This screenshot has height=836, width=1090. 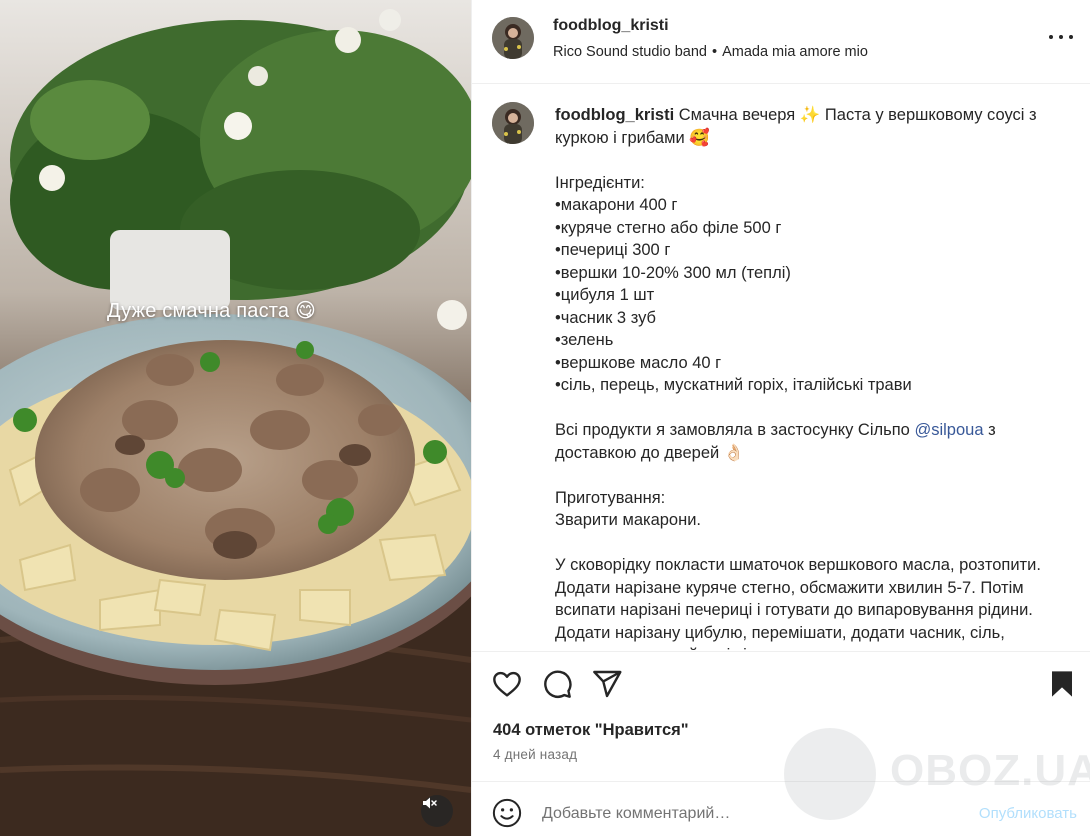 I want to click on comment-icon, so click(x=558, y=684).